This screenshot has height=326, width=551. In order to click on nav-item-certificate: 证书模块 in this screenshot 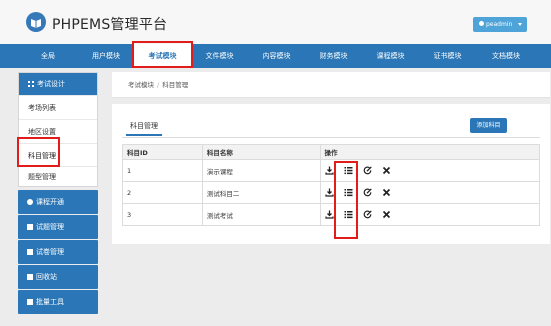, I will do `click(447, 56)`.